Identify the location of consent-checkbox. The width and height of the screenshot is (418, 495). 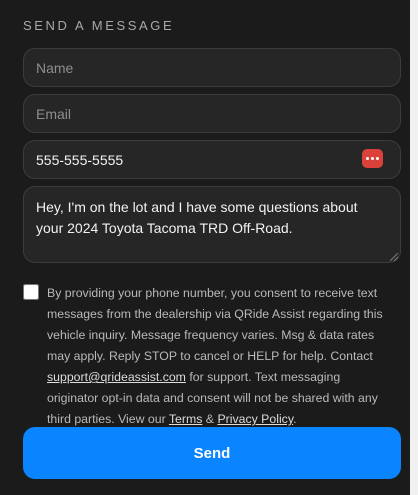
(31, 292).